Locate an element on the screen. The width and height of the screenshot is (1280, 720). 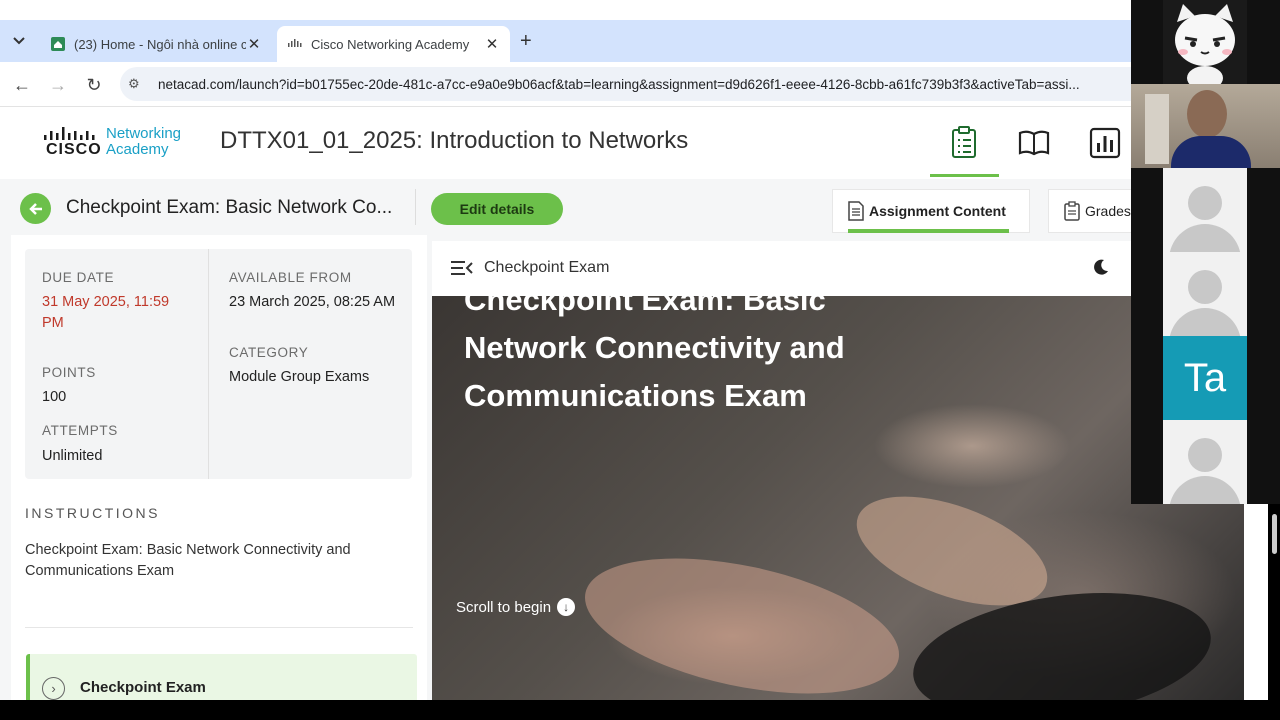
participant-initials: Ta is located at coordinates (1205, 377).